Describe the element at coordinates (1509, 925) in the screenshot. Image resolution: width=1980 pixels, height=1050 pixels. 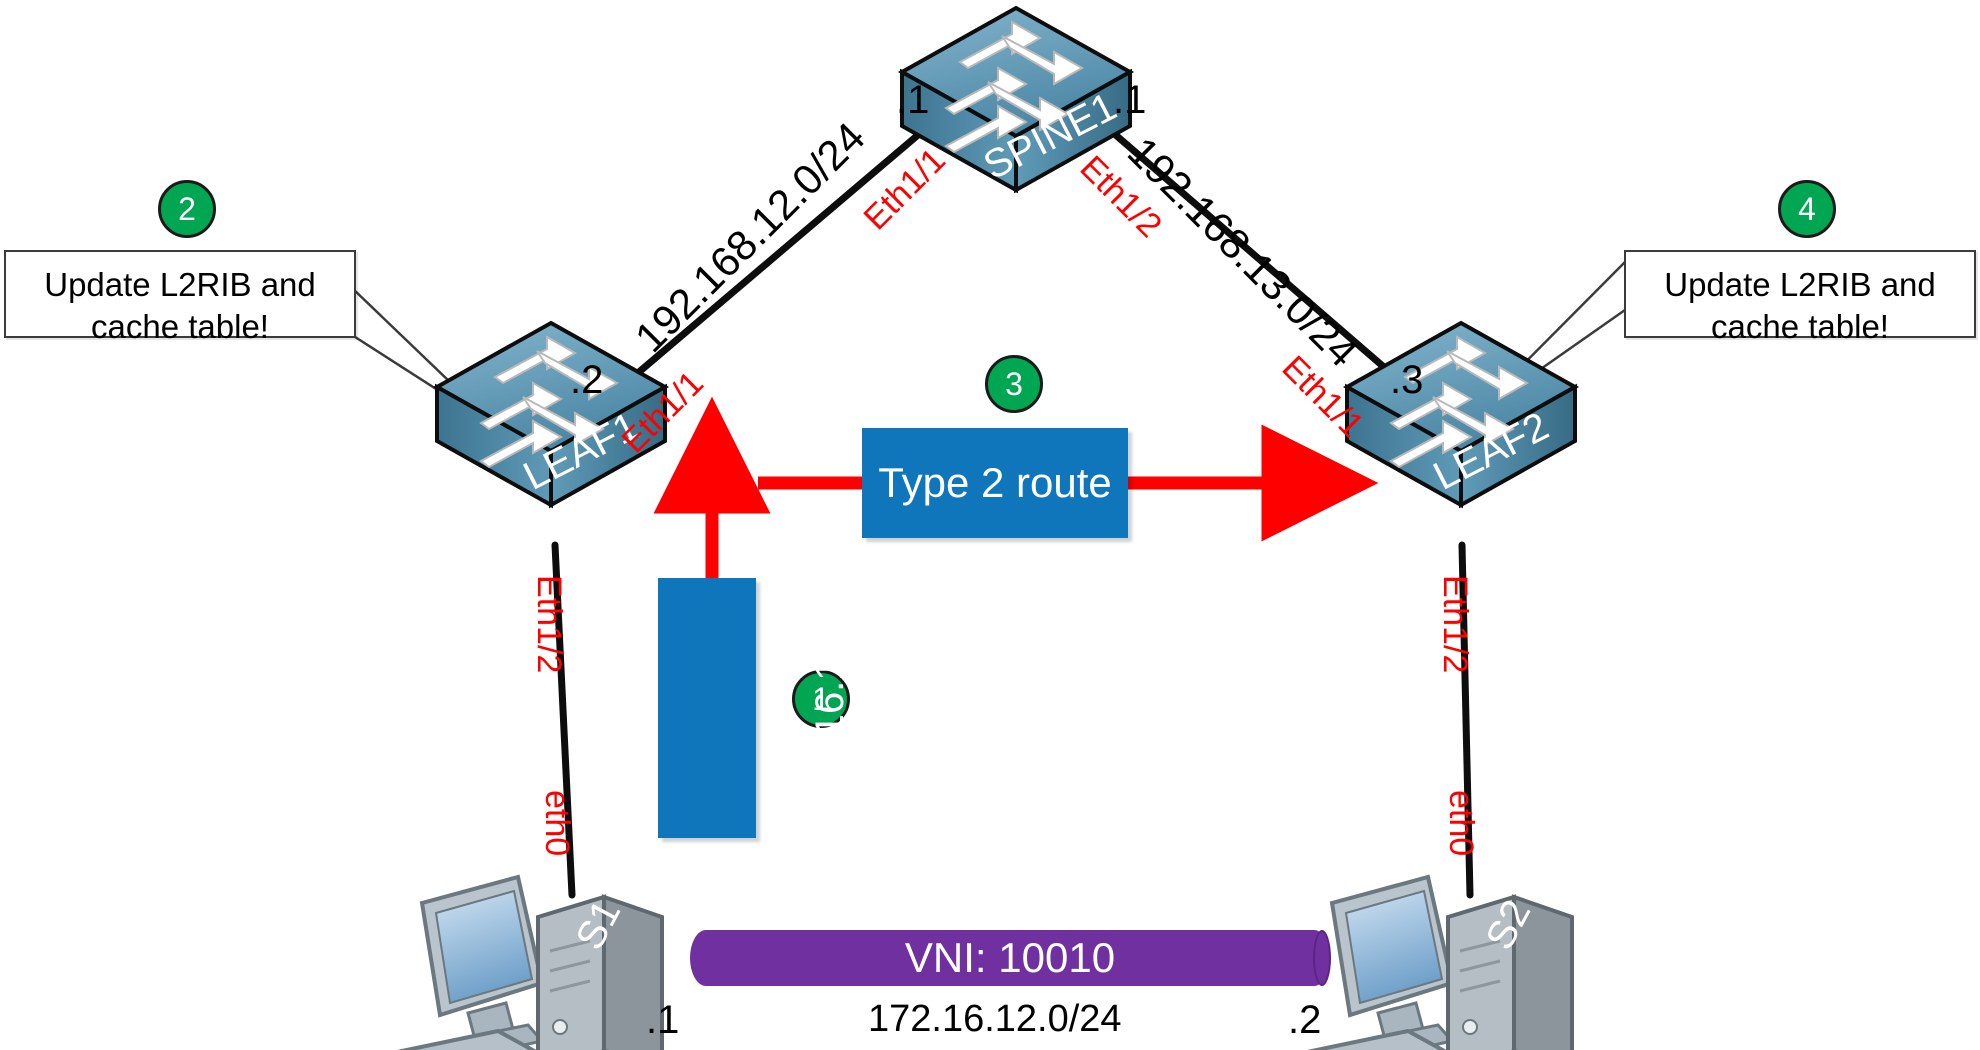
I see `s2-label: S2` at that location.